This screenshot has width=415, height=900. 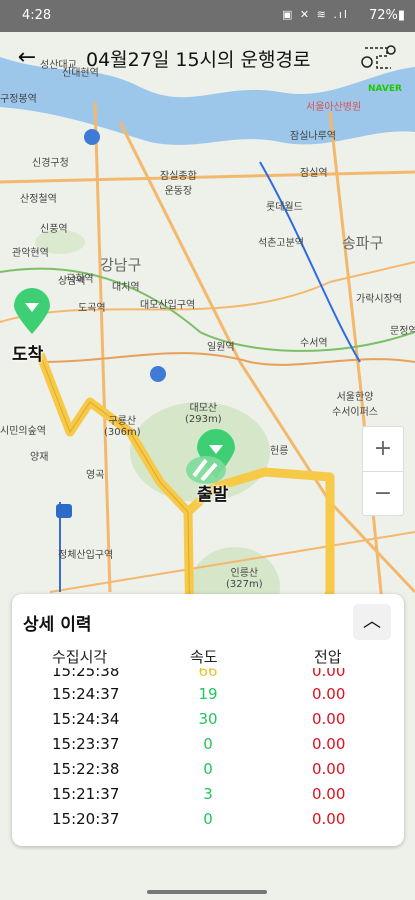 I want to click on map-label: 인릉산 (327m), so click(x=244, y=579).